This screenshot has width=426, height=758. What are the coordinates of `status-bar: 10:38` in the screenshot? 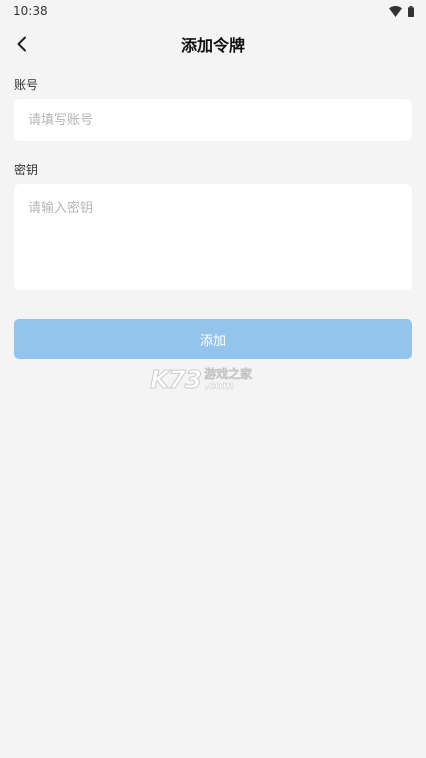 It's located at (213, 11).